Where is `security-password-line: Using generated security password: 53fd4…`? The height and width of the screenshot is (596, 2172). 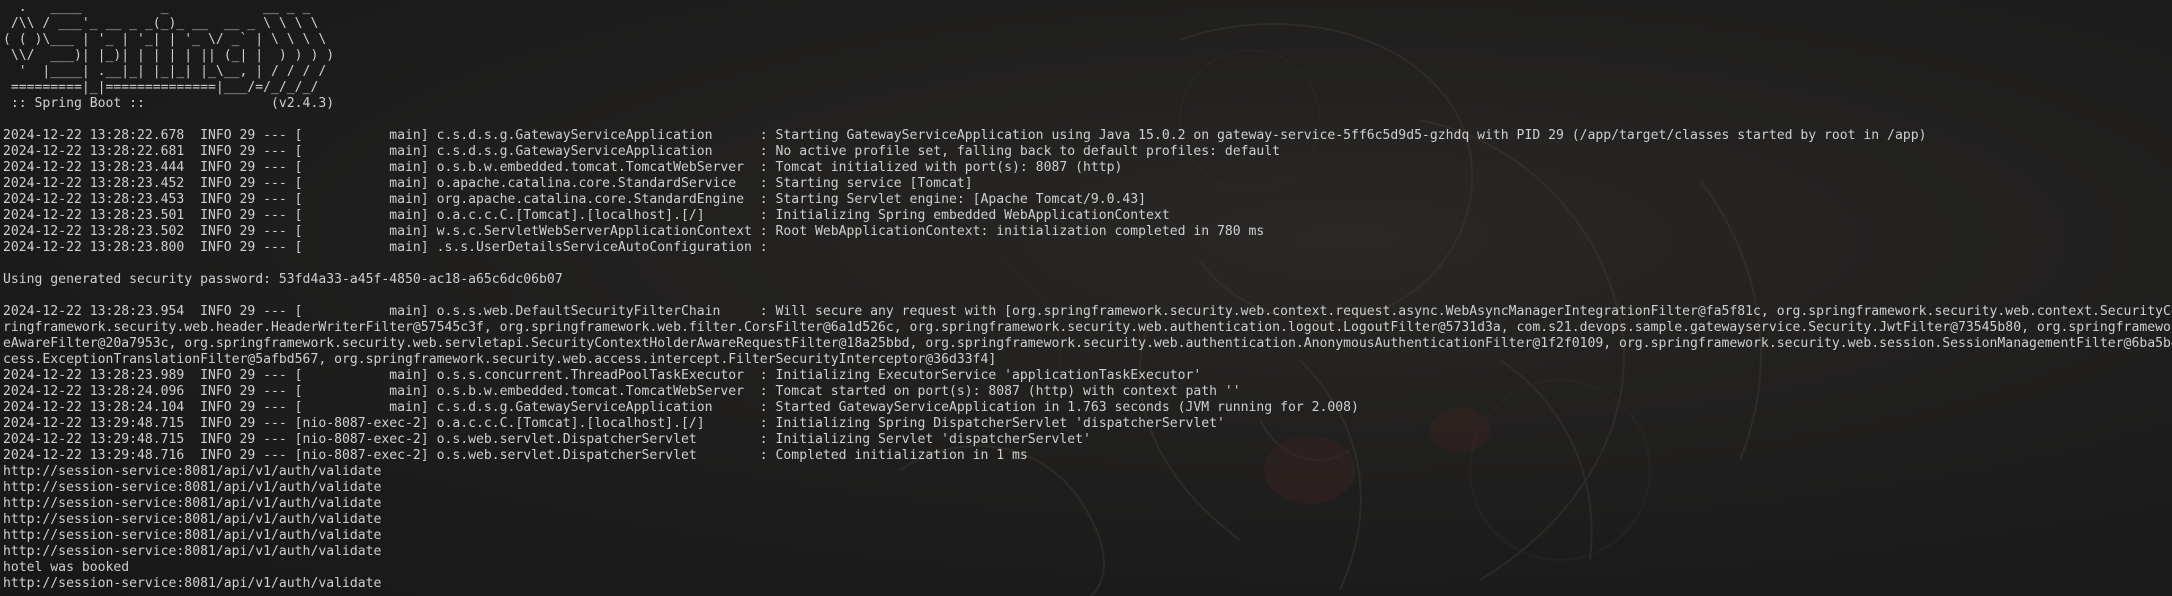 security-password-line: Using generated security password: 53fd4… is located at coordinates (283, 279).